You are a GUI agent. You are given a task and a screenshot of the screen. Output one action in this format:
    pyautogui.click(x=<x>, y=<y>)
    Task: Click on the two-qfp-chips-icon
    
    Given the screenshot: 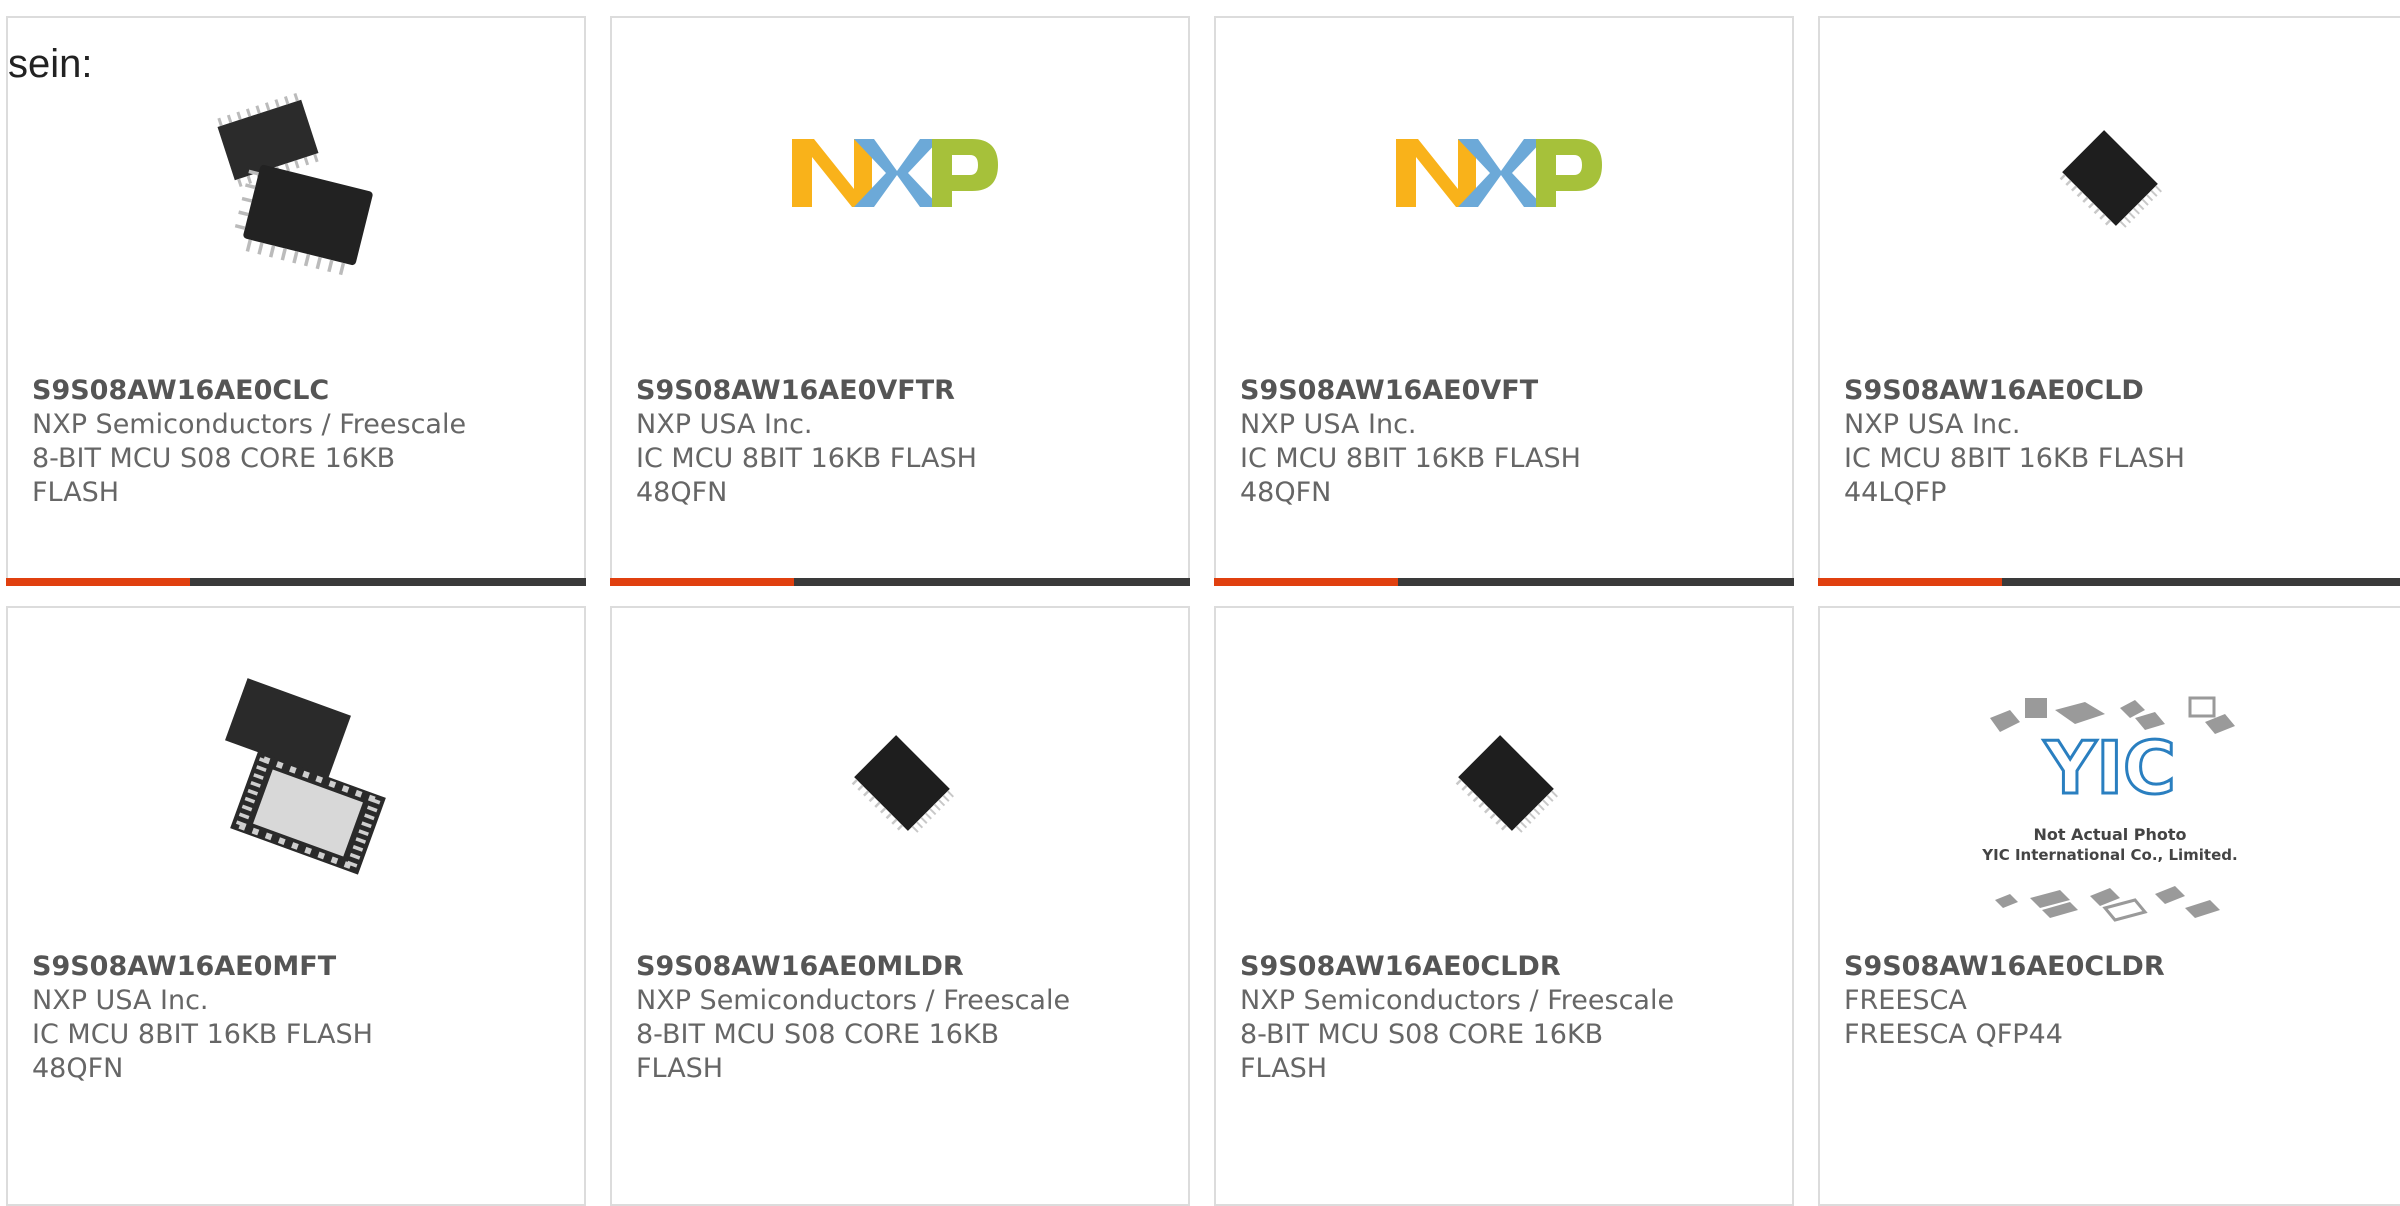 What is the action you would take?
    pyautogui.click(x=293, y=185)
    